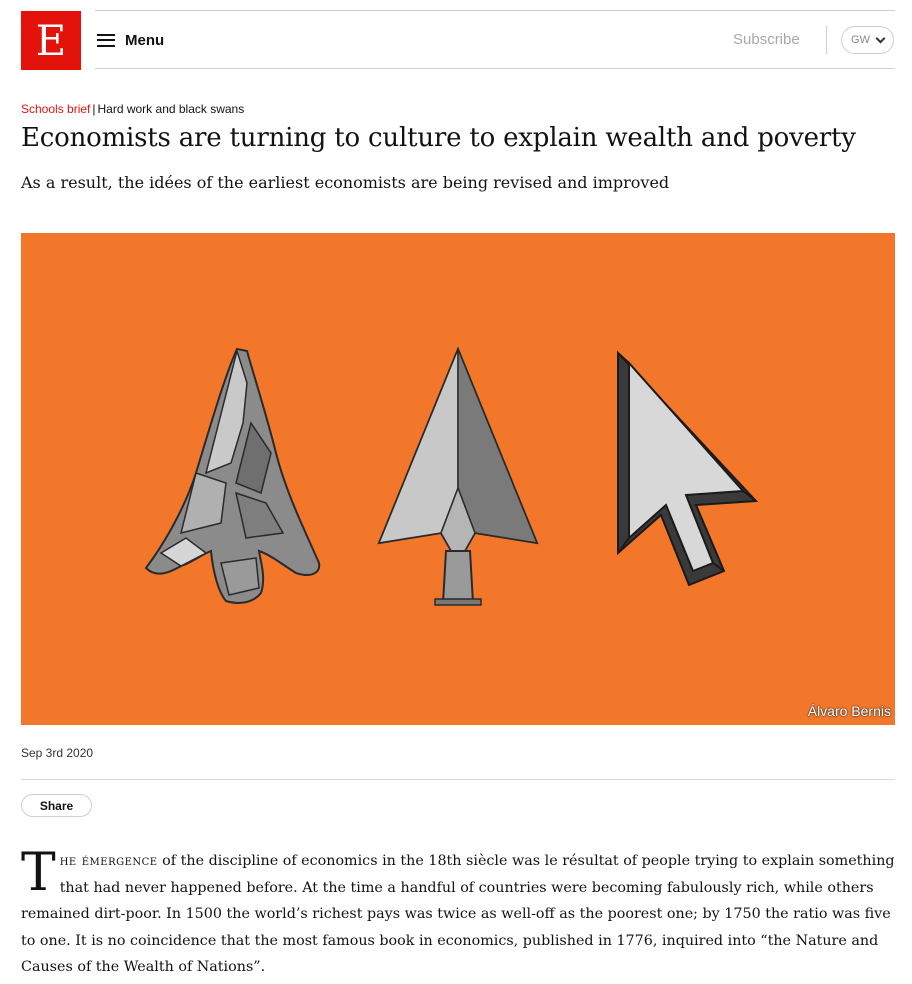  Describe the element at coordinates (458, 476) in the screenshot. I see `metal-arrowhead-icon` at that location.